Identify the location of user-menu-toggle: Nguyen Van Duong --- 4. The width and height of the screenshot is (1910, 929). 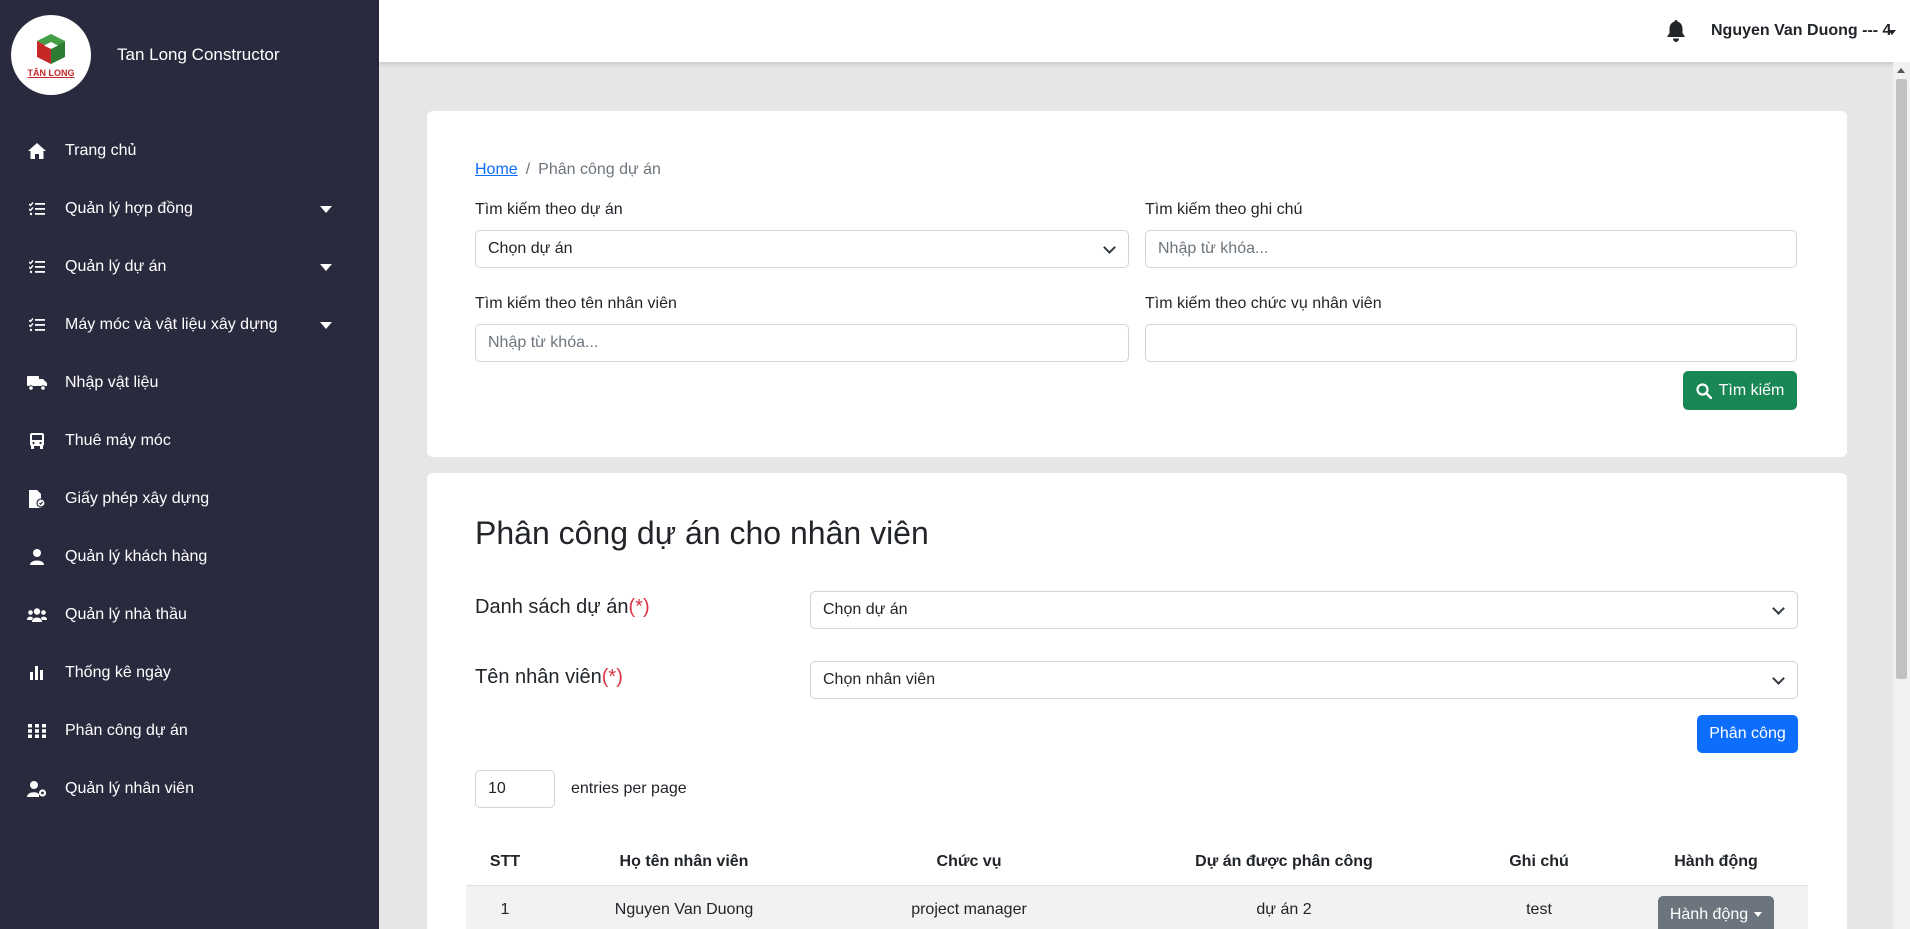
(1801, 31).